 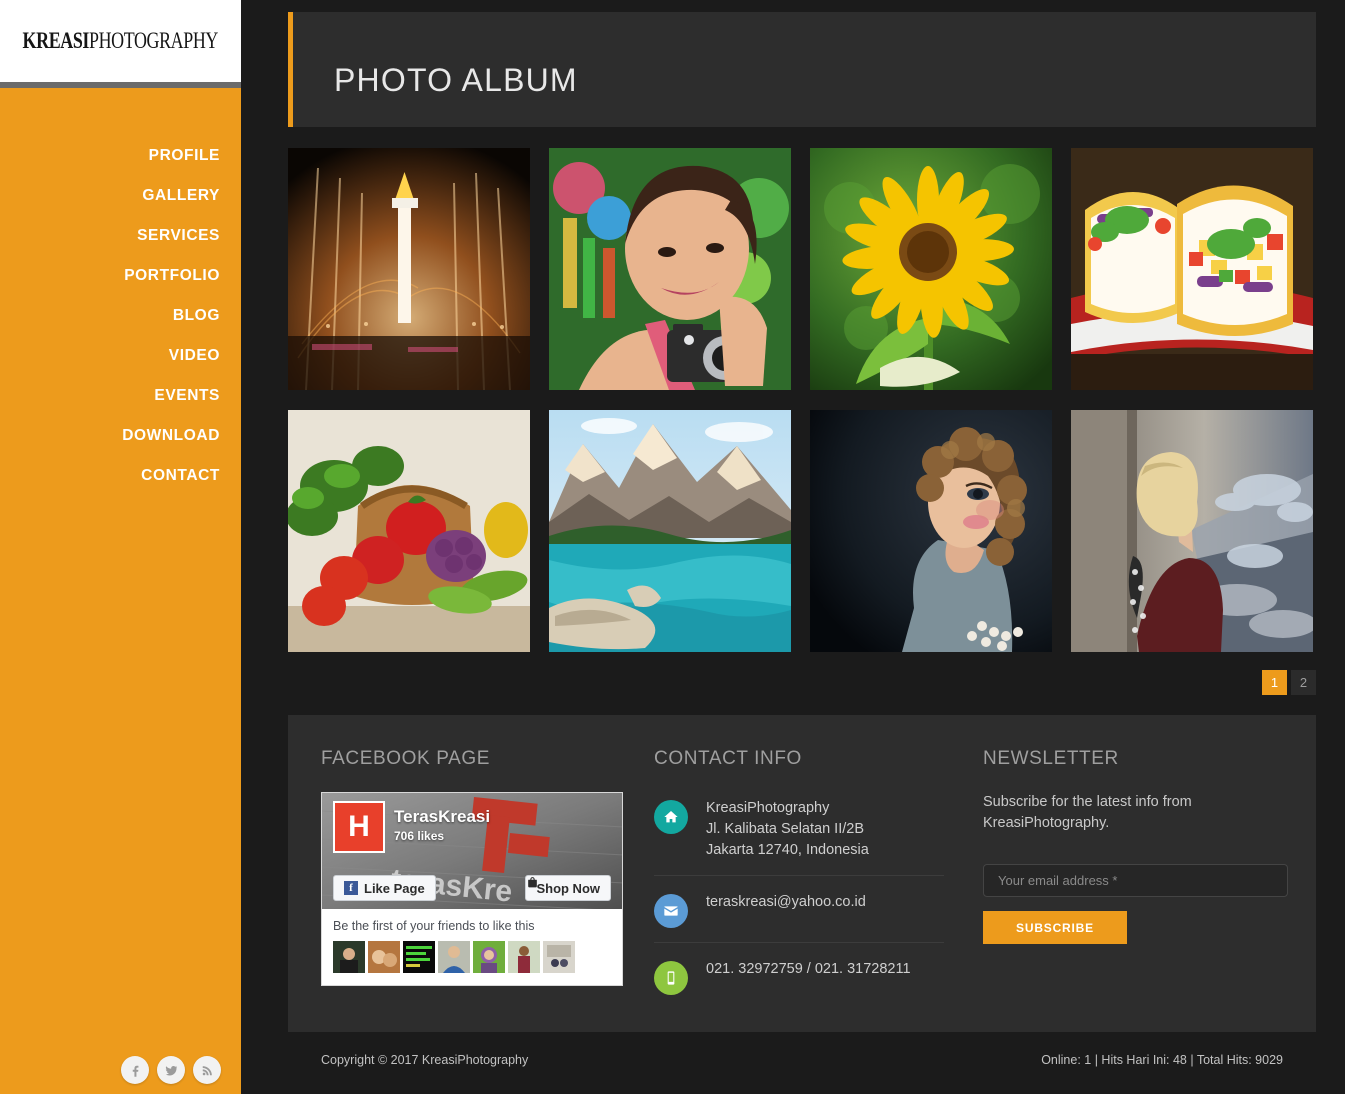 I want to click on sidebar-item-video: VIDEO, so click(x=120, y=356).